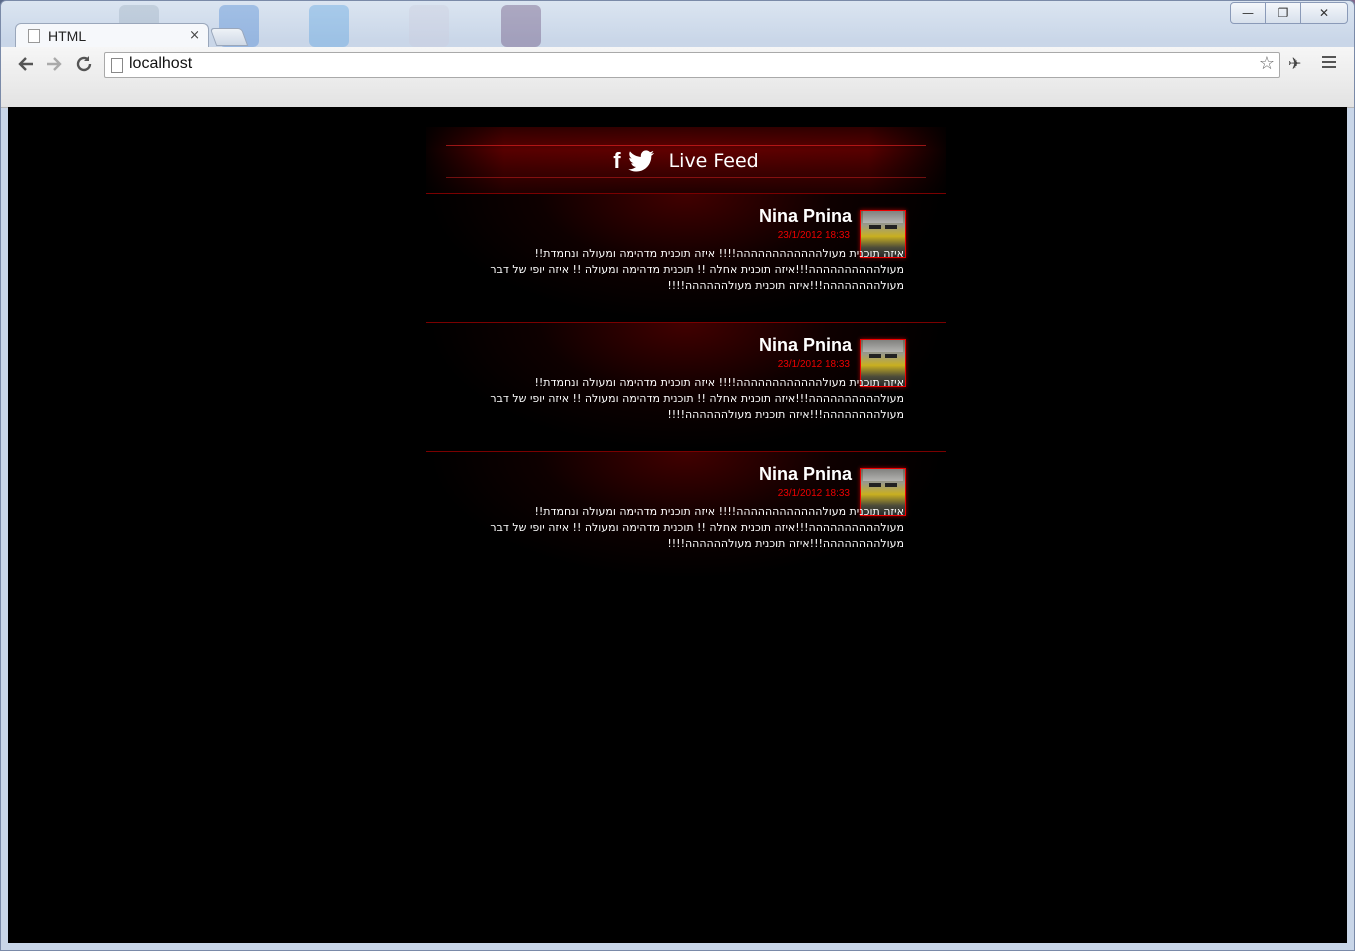  Describe the element at coordinates (84, 64) in the screenshot. I see `reload-icon` at that location.